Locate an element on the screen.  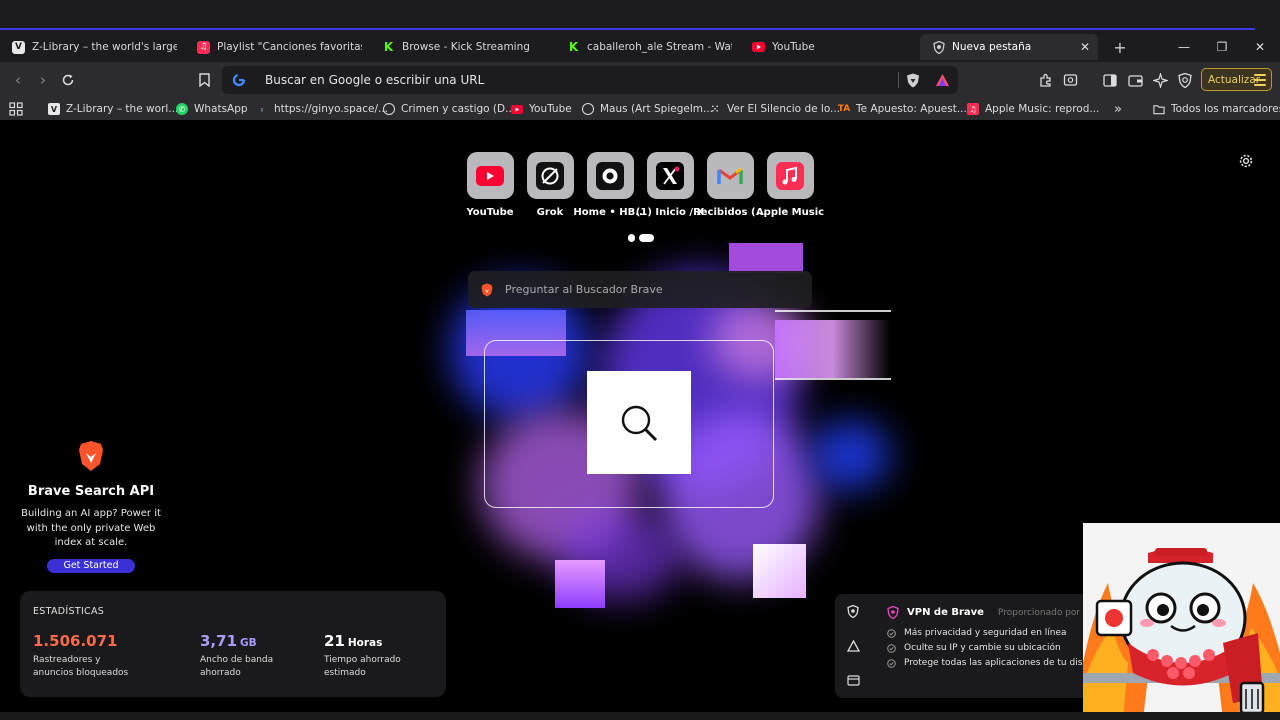
wallet-icon is located at coordinates (1135, 80).